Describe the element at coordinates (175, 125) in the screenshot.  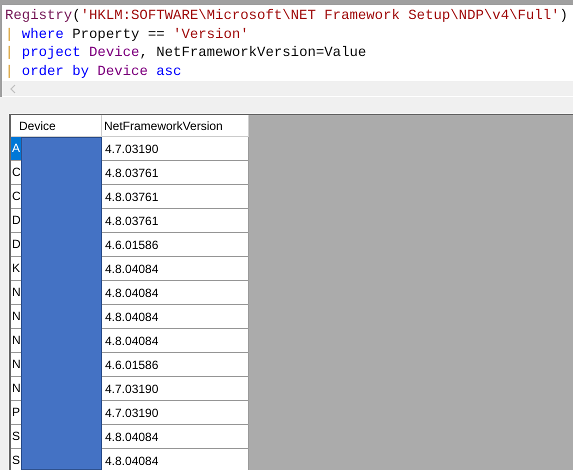
I see `column-header: NetFrameworkVersion` at that location.